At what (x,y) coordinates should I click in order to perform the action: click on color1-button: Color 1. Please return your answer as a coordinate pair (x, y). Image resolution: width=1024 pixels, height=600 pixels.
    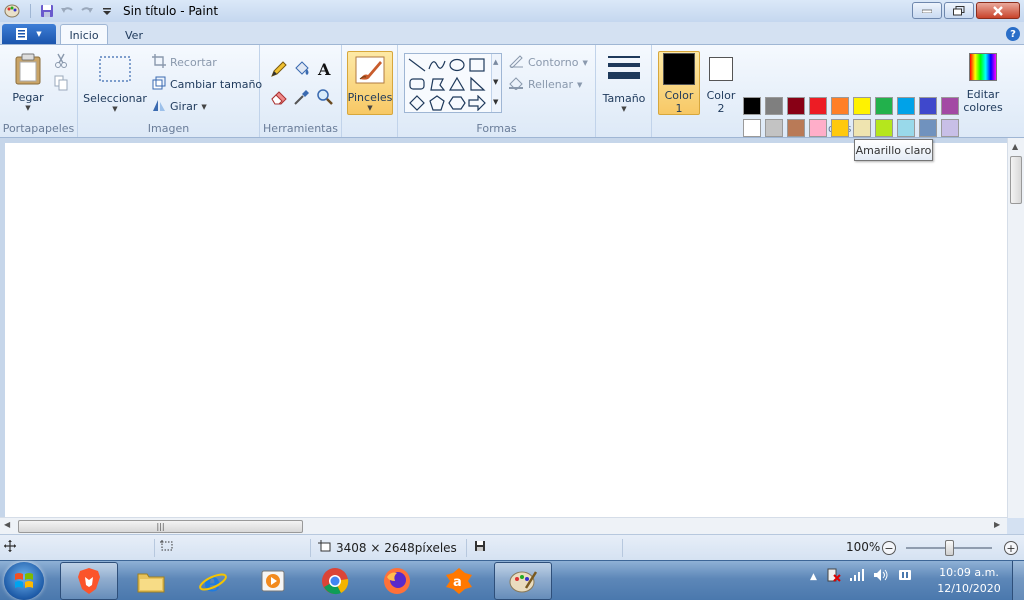
    Looking at the image, I should click on (679, 84).